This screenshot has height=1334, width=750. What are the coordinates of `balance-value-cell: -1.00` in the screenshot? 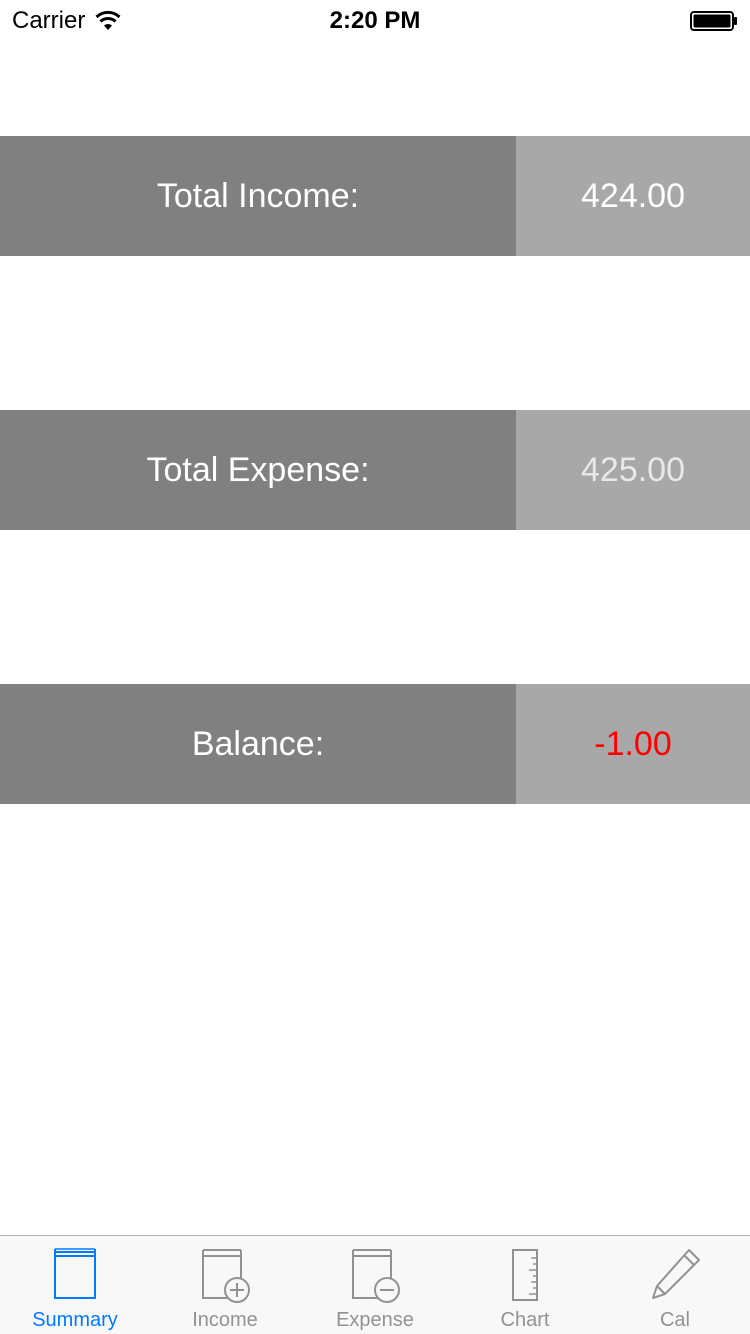 It's located at (633, 744).